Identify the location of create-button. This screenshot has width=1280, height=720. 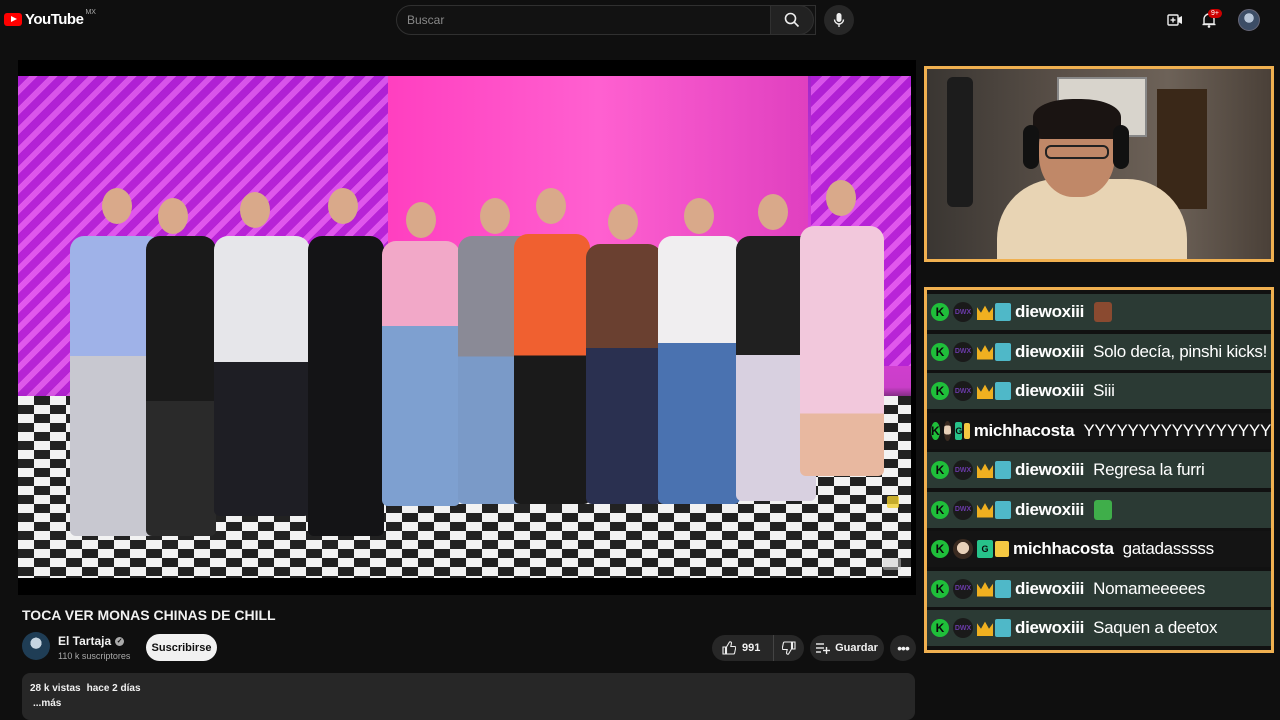
(1175, 20).